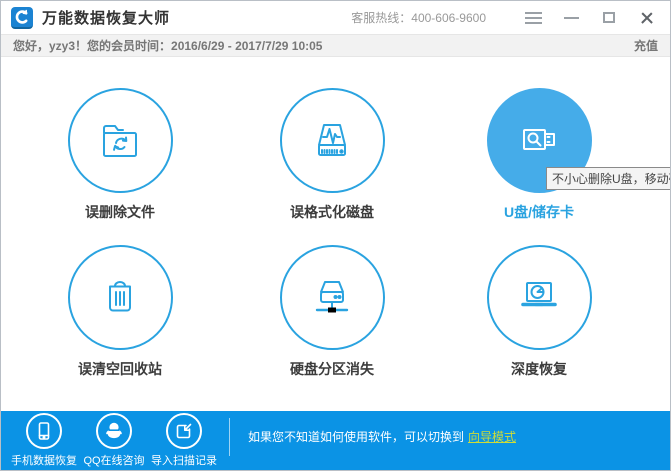 The width and height of the screenshot is (671, 471). What do you see at coordinates (332, 212) in the screenshot?
I see `mode-label: 误格式化磁盘` at bounding box center [332, 212].